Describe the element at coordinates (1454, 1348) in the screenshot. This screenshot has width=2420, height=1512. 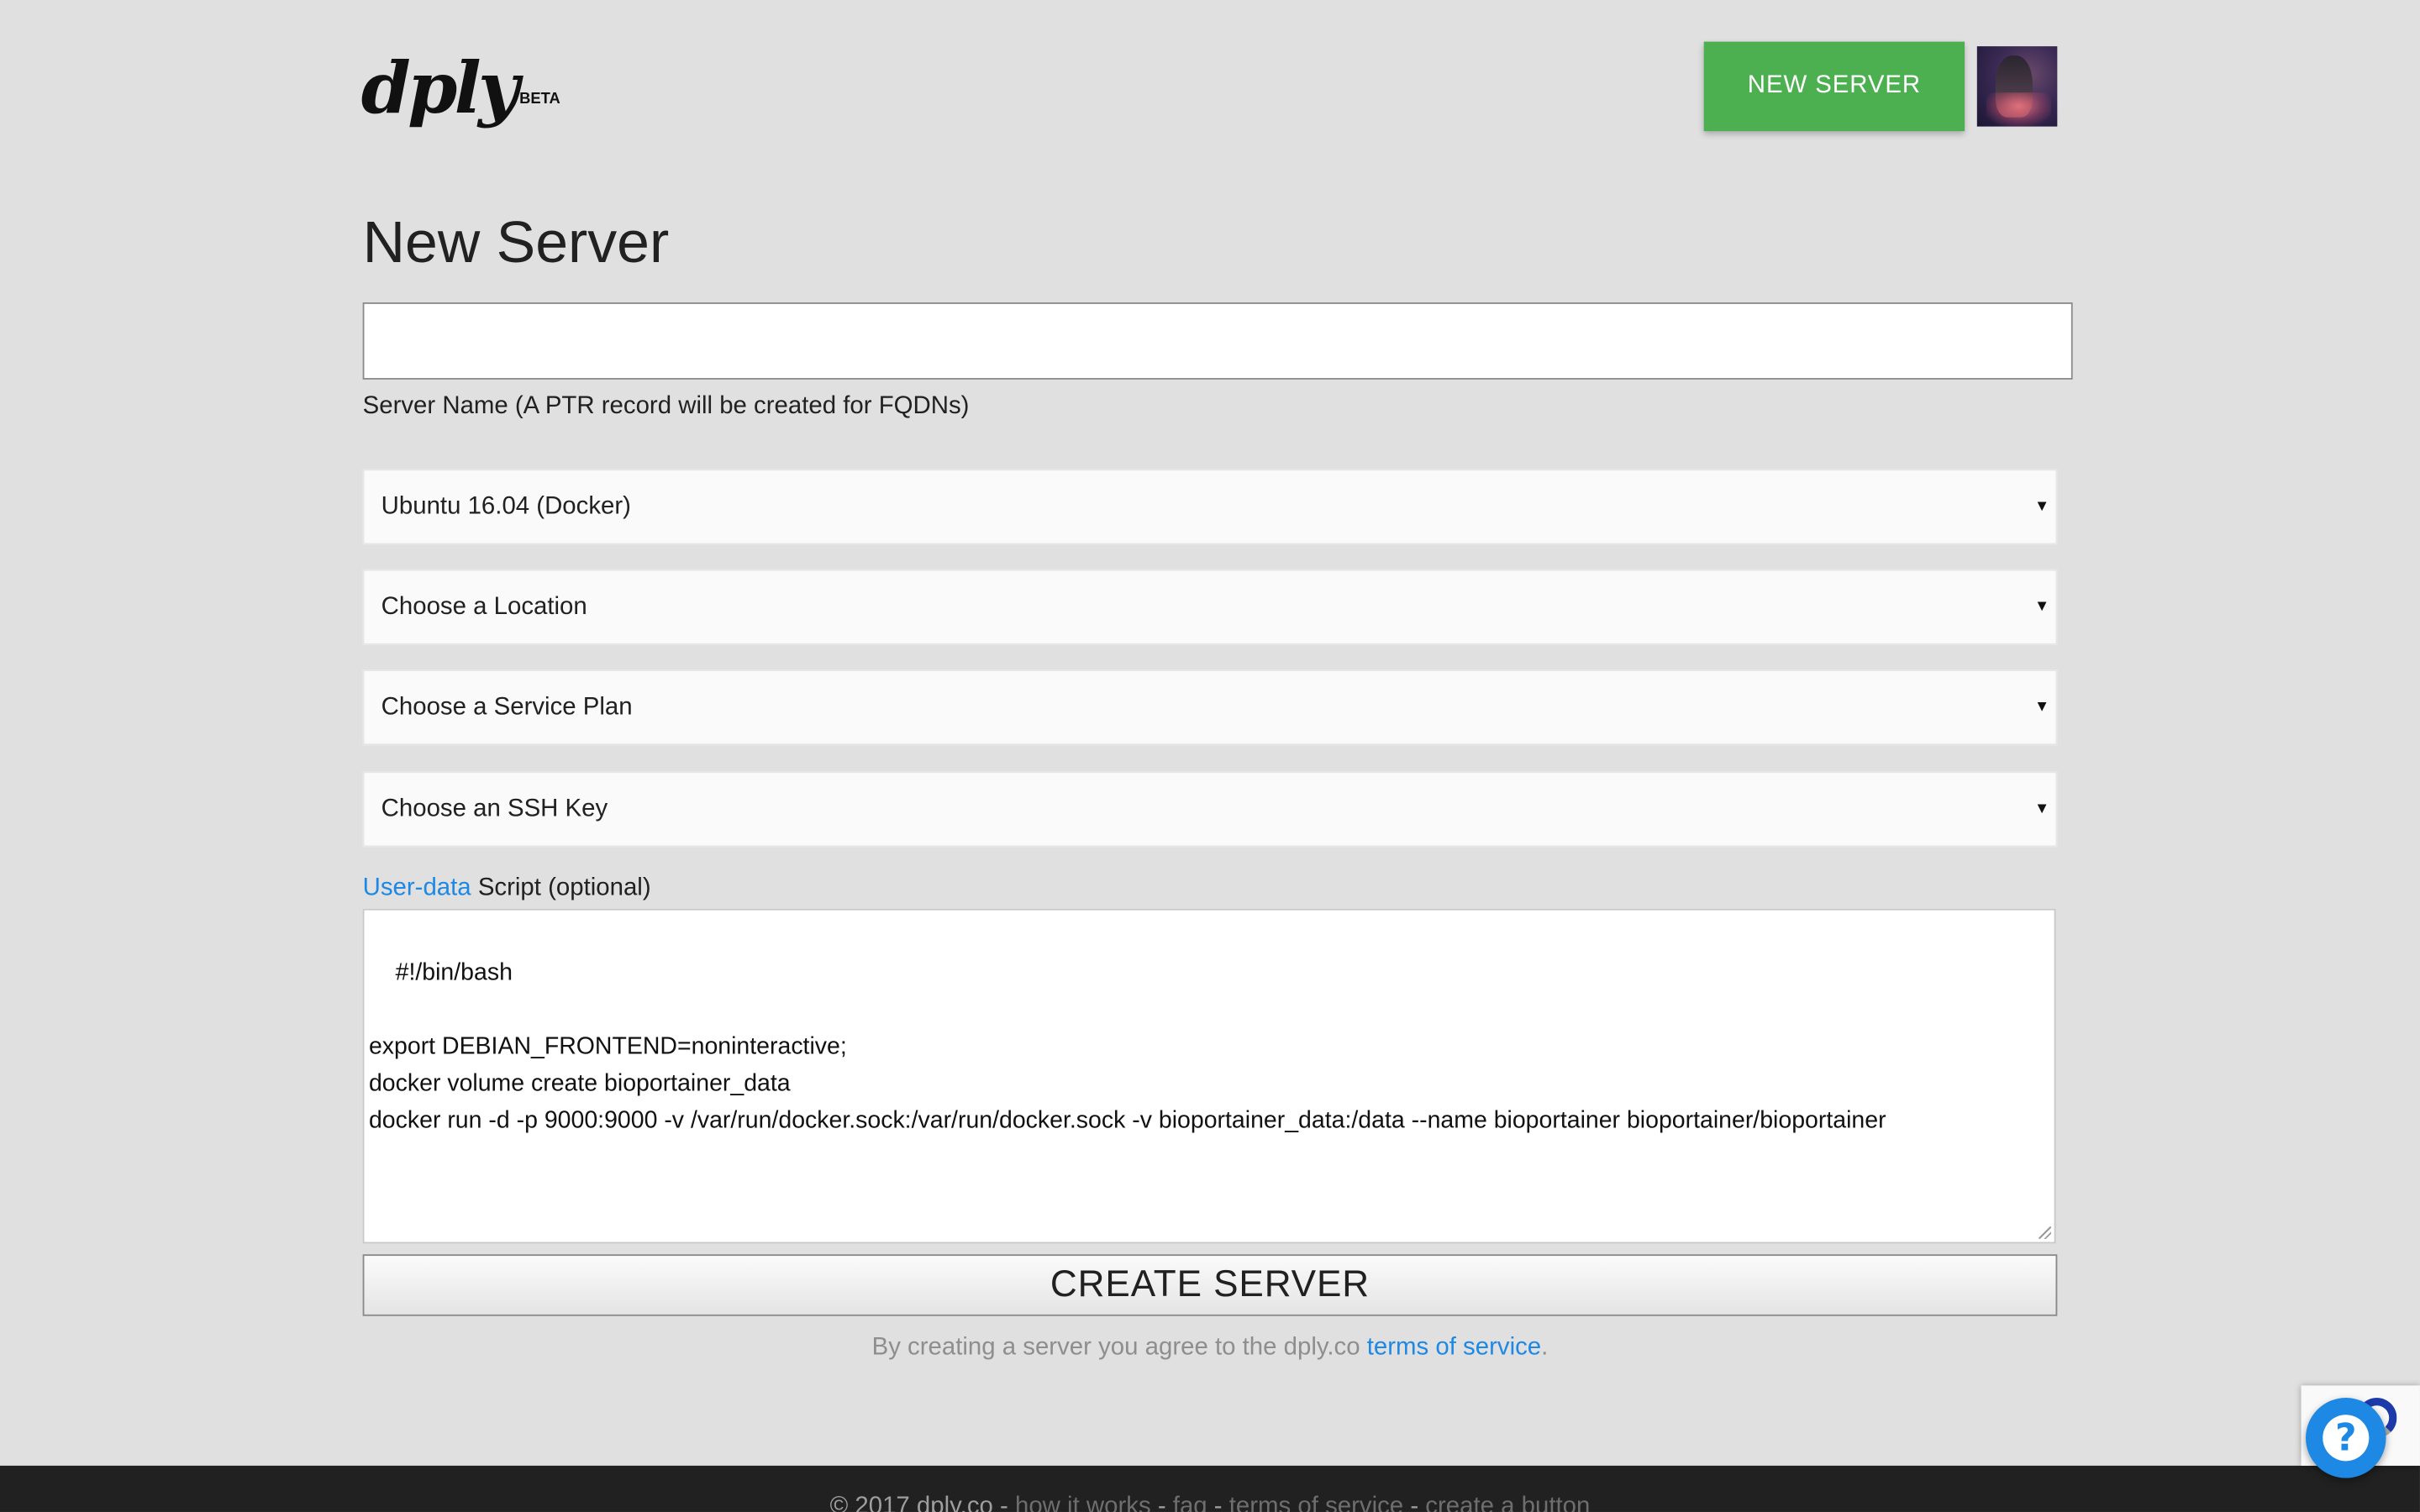
I see `terms-of-service-link: terms of service` at that location.